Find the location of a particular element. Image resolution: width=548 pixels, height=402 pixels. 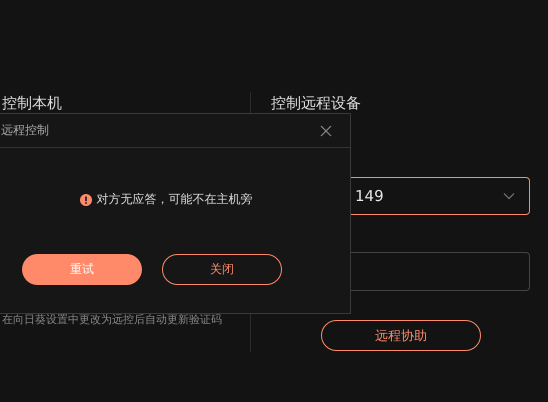

warning-icon is located at coordinates (86, 200).